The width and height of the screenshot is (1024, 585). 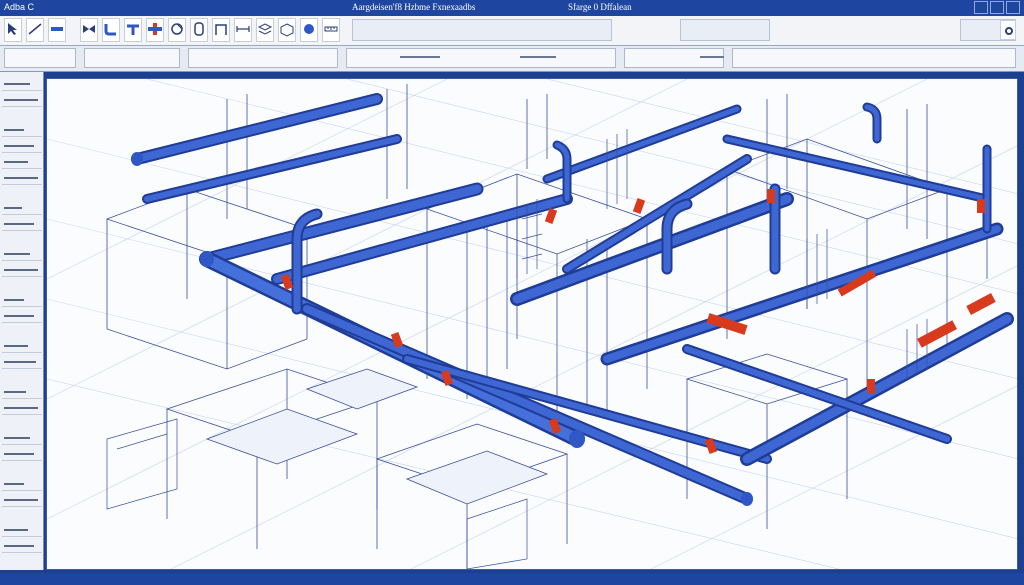 What do you see at coordinates (13, 30) in the screenshot?
I see `select-icon` at bounding box center [13, 30].